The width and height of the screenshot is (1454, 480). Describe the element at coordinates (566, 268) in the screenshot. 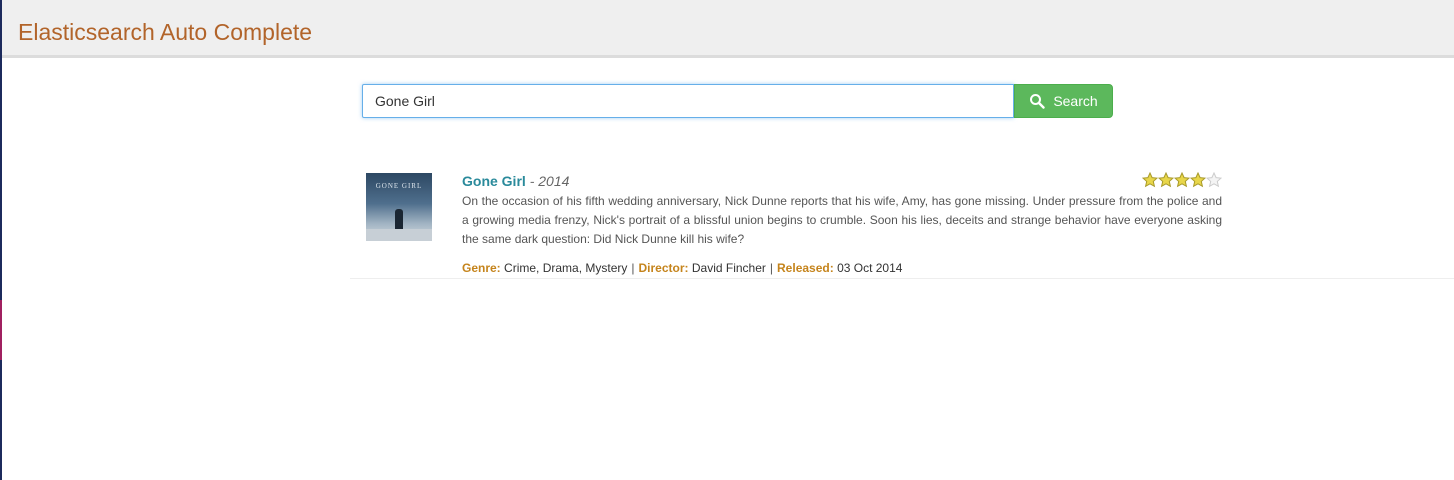

I see `genre-value: Crime, Drama, Mystery` at that location.